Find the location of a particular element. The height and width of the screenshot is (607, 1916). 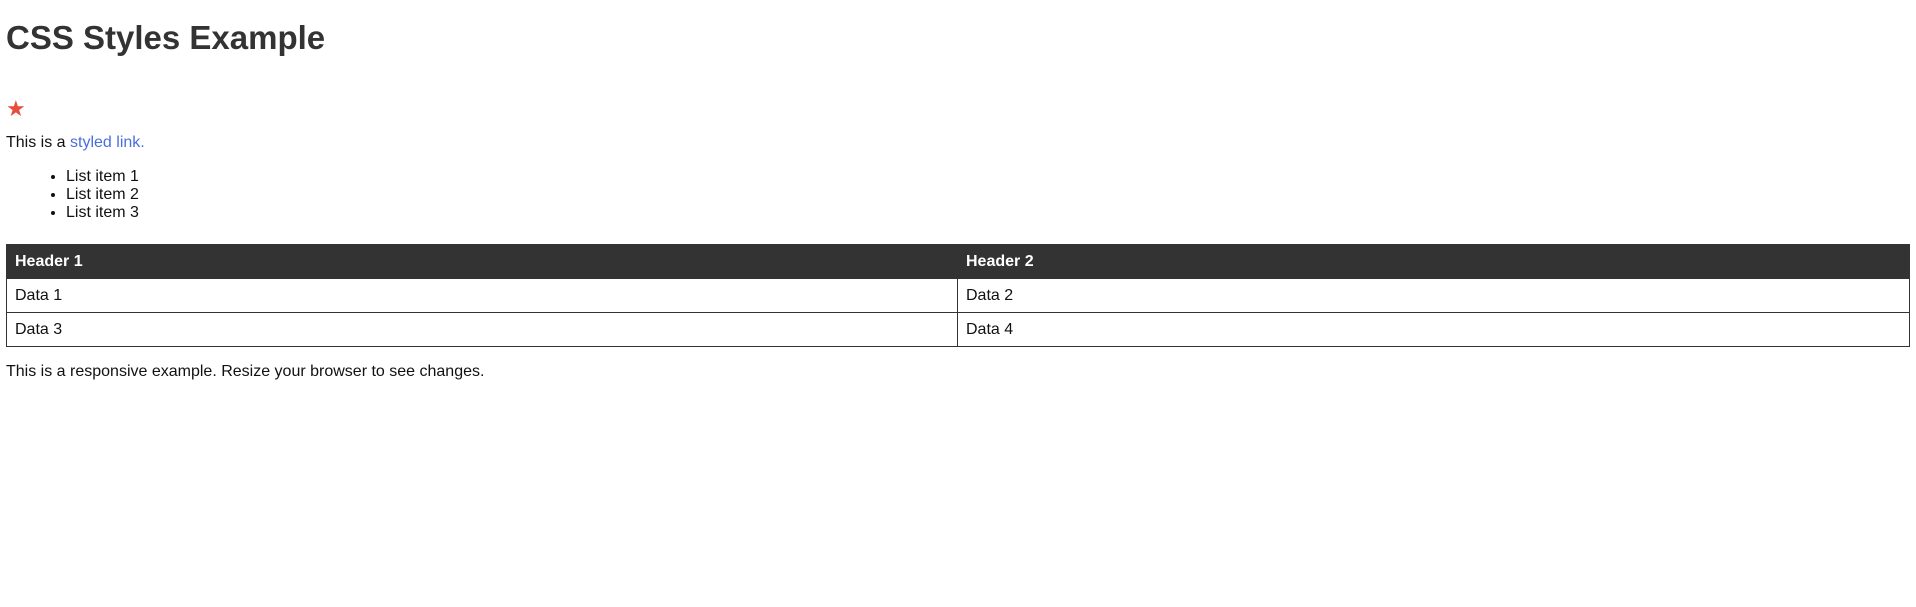

list-item: List item 2 is located at coordinates (988, 195).